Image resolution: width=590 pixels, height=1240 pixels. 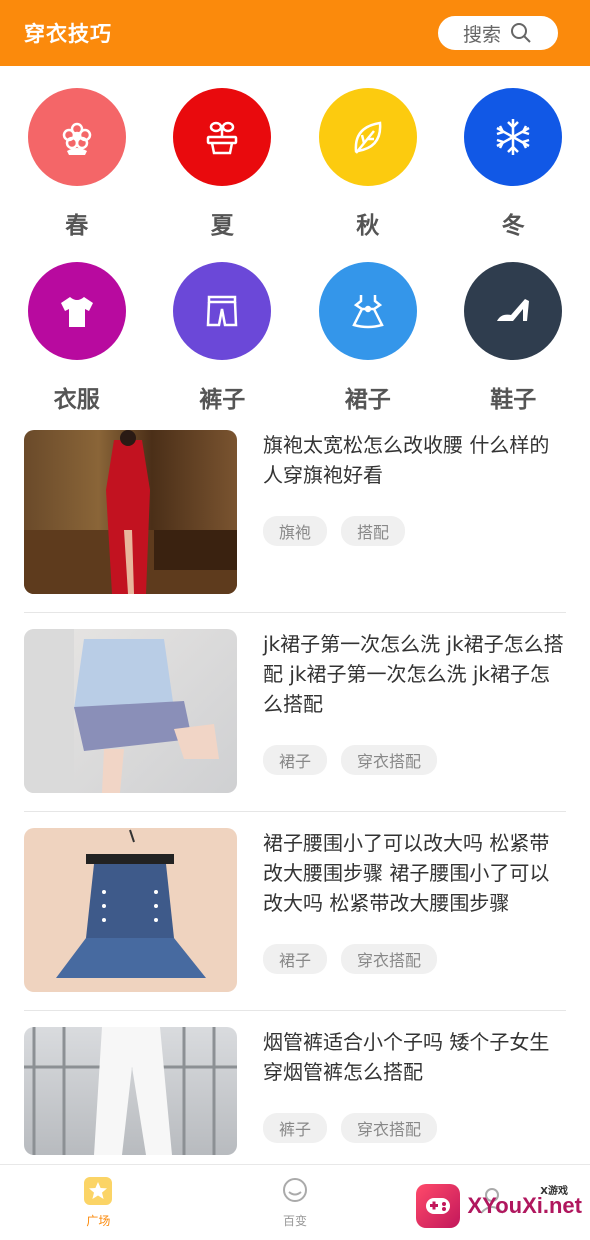 What do you see at coordinates (406, 1057) in the screenshot?
I see `article-title: 烟管裤适合小个子吗 矮个子女生穿烟管裤怎么搭配` at bounding box center [406, 1057].